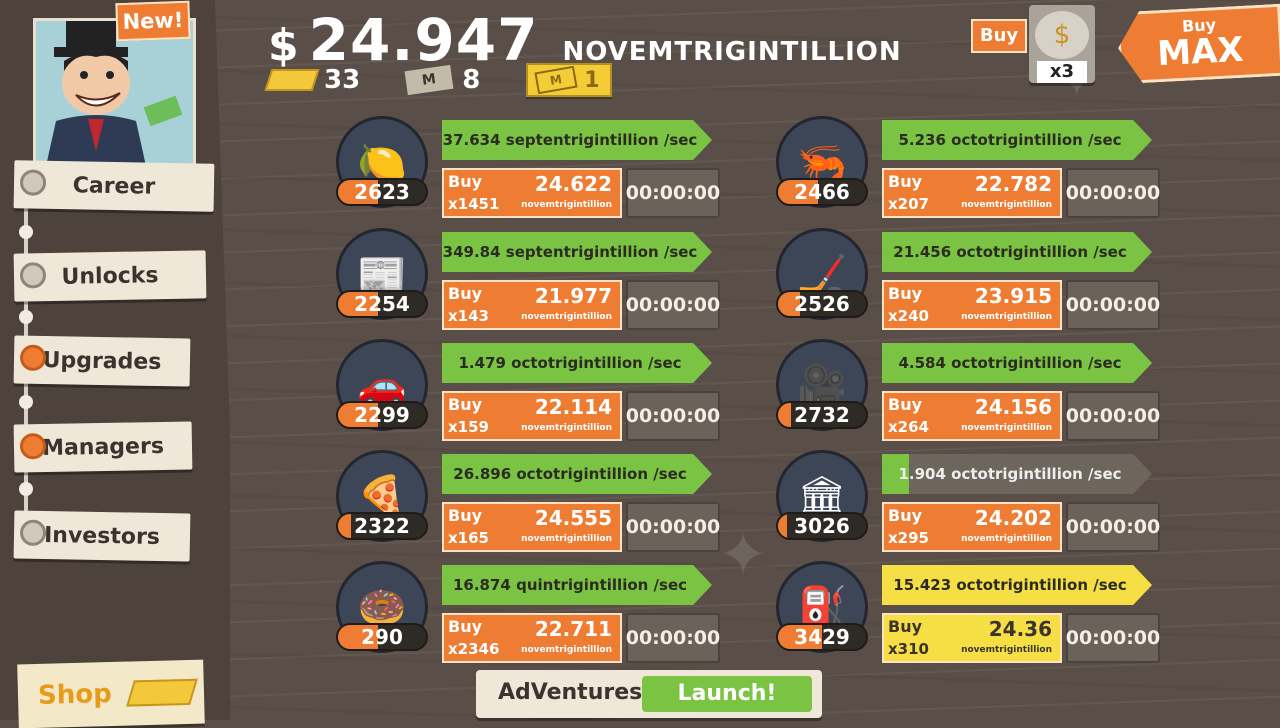 Image resolution: width=1280 pixels, height=728 pixels. What do you see at coordinates (532, 193) in the screenshot?
I see `buy-business-button: Buy x1451 24.622 novemtrigintillion` at bounding box center [532, 193].